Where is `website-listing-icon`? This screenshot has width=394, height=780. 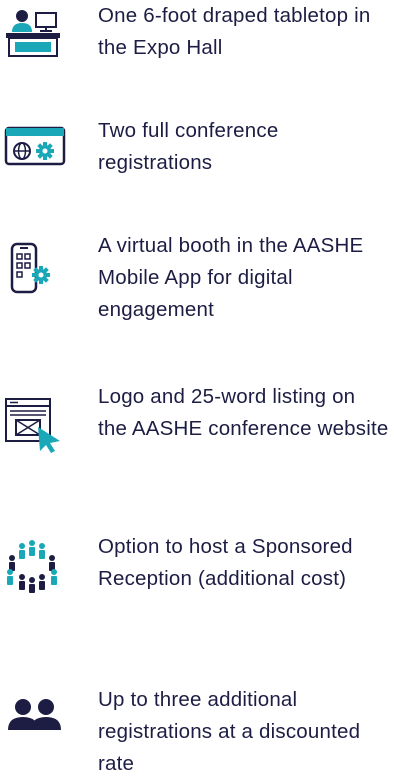 website-listing-icon is located at coordinates (35, 425).